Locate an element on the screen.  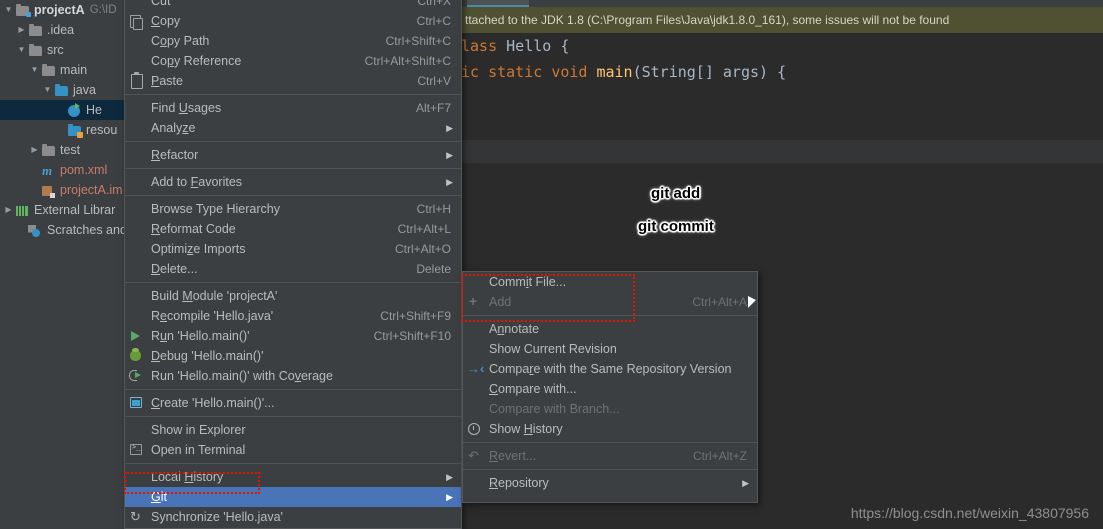
menu-item-synchronize-hello-java: ↻ Synchronize 'Hello.java' is located at coordinates (293, 517).